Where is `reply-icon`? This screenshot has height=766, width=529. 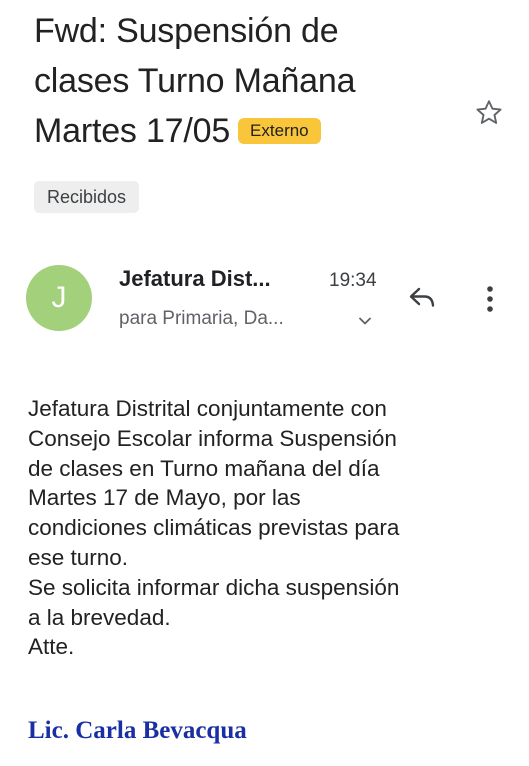 reply-icon is located at coordinates (423, 298).